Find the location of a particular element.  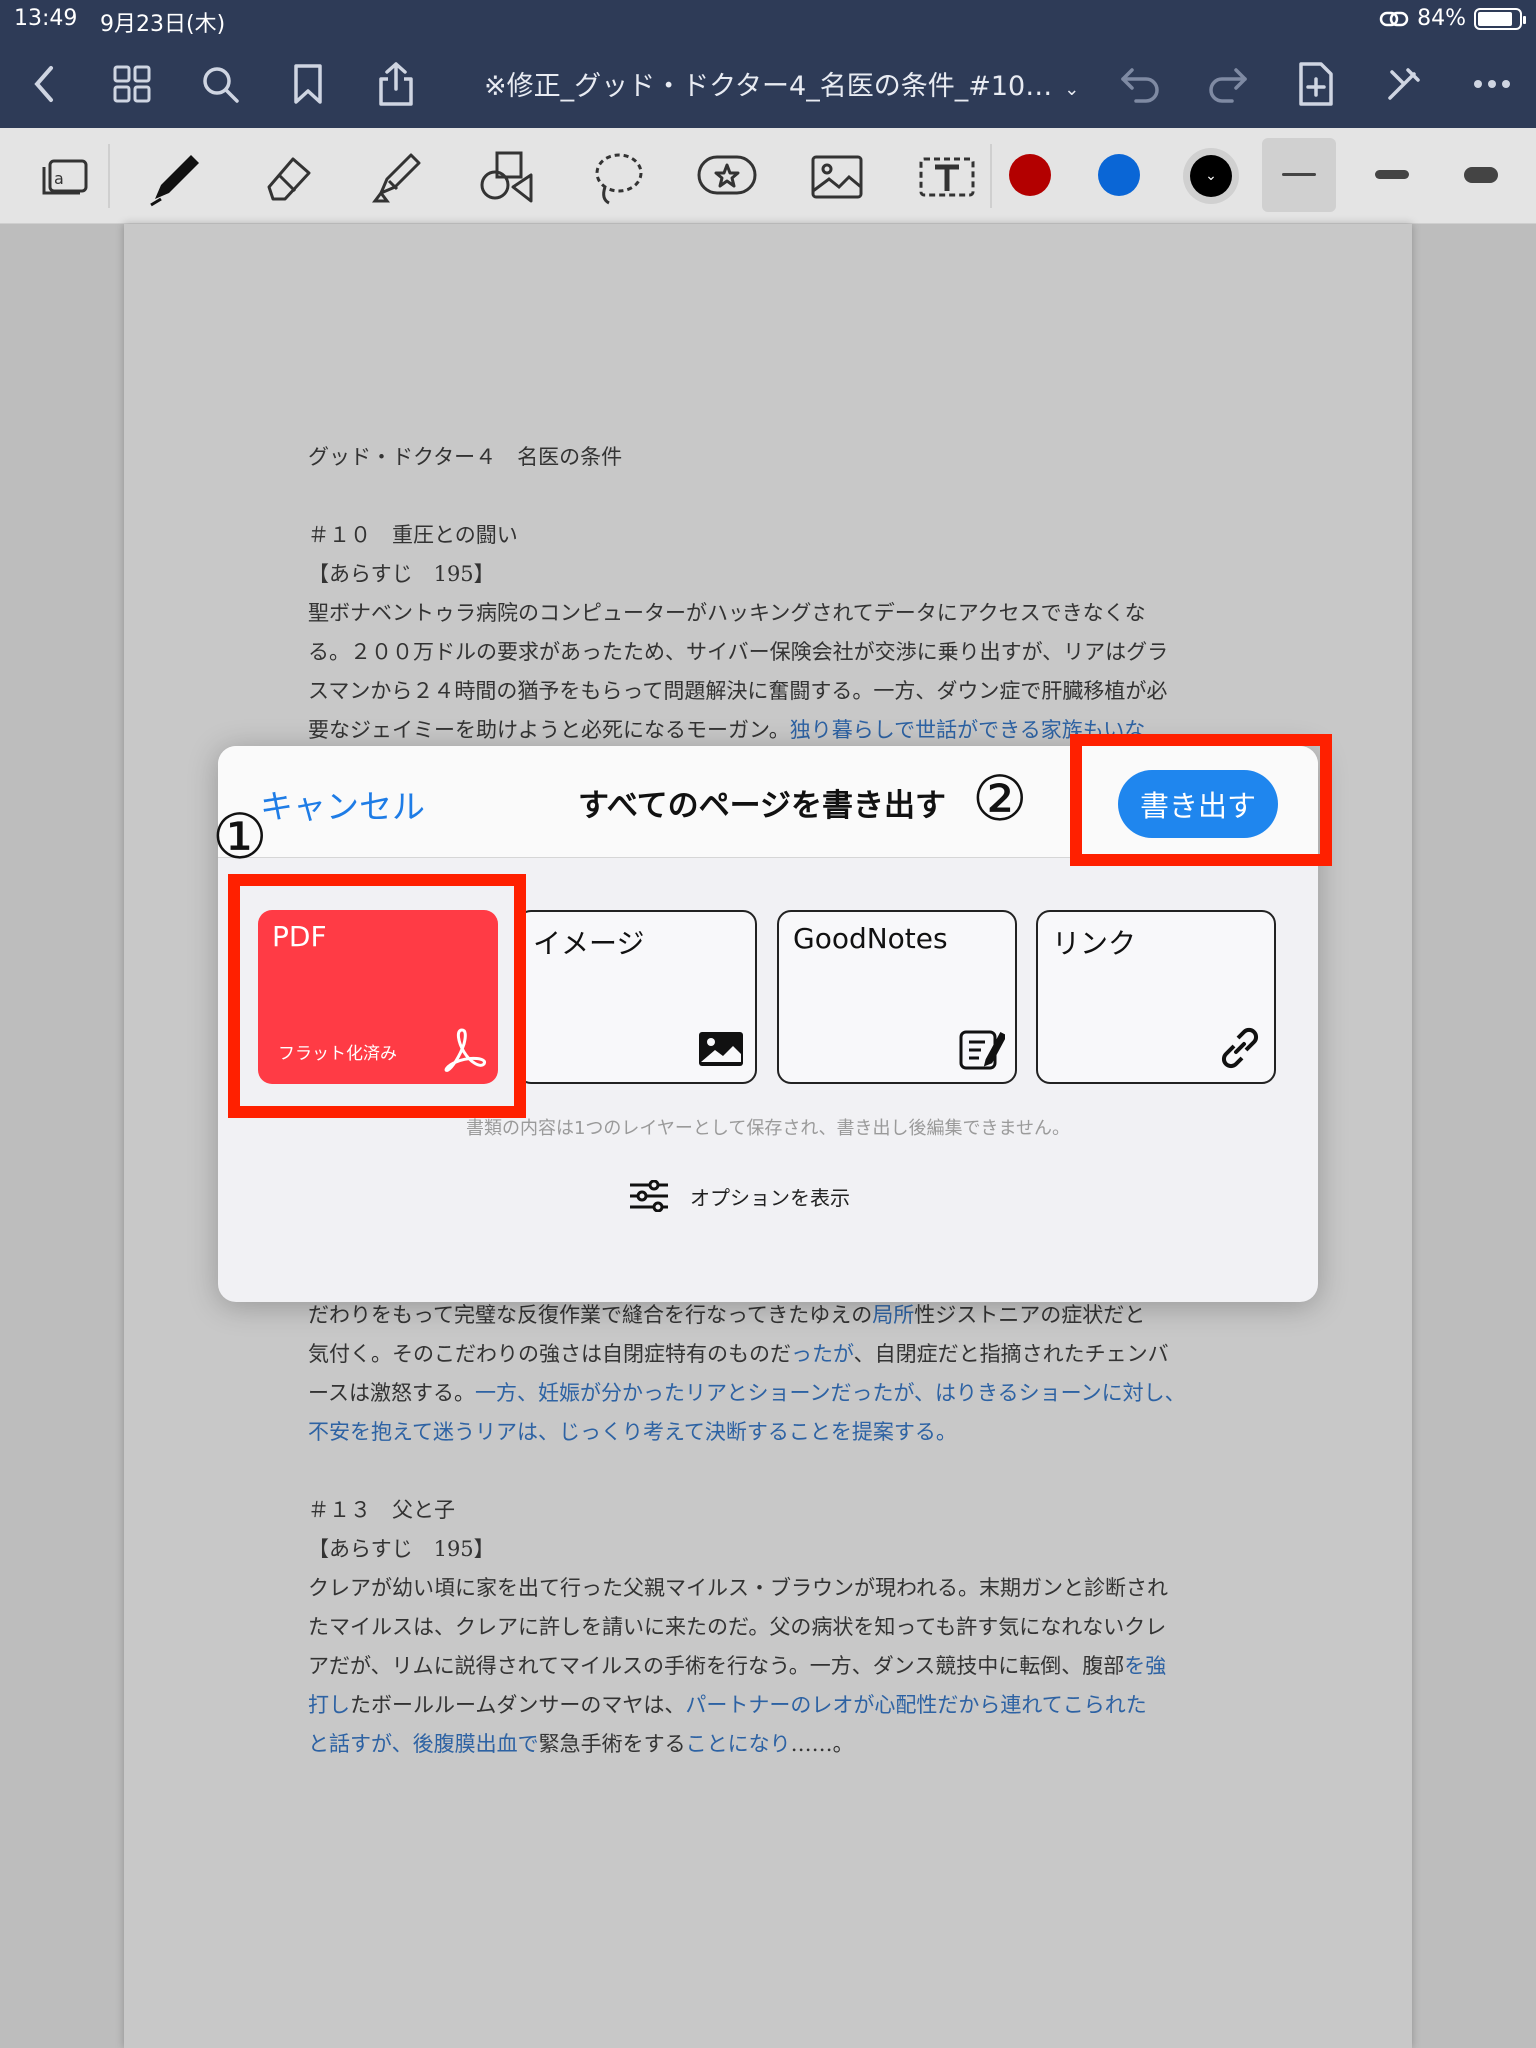

doc-line: 打したボールルームダンサーのマヤは、パートナーのレオが心配性だから連れてこられた is located at coordinates (768, 1705).